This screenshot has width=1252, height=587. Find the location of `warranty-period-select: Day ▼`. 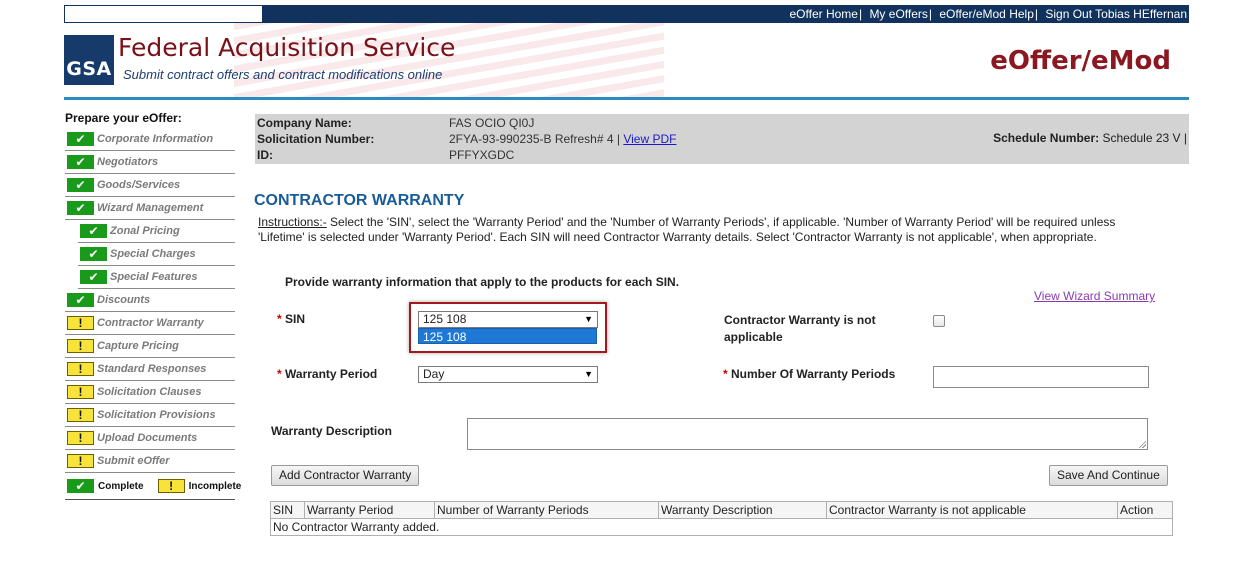

warranty-period-select: Day ▼ is located at coordinates (508, 374).